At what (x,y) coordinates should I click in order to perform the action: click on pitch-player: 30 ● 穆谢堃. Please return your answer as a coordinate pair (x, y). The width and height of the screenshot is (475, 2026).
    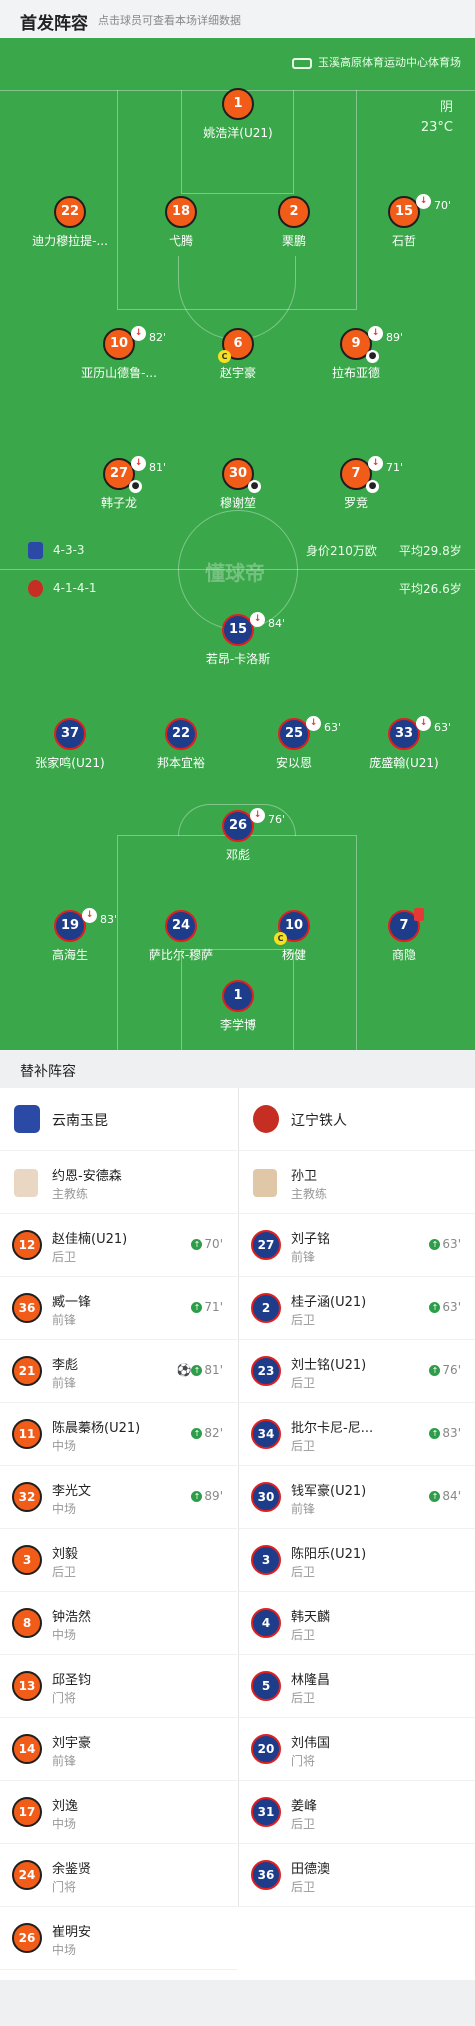
    Looking at the image, I should click on (238, 484).